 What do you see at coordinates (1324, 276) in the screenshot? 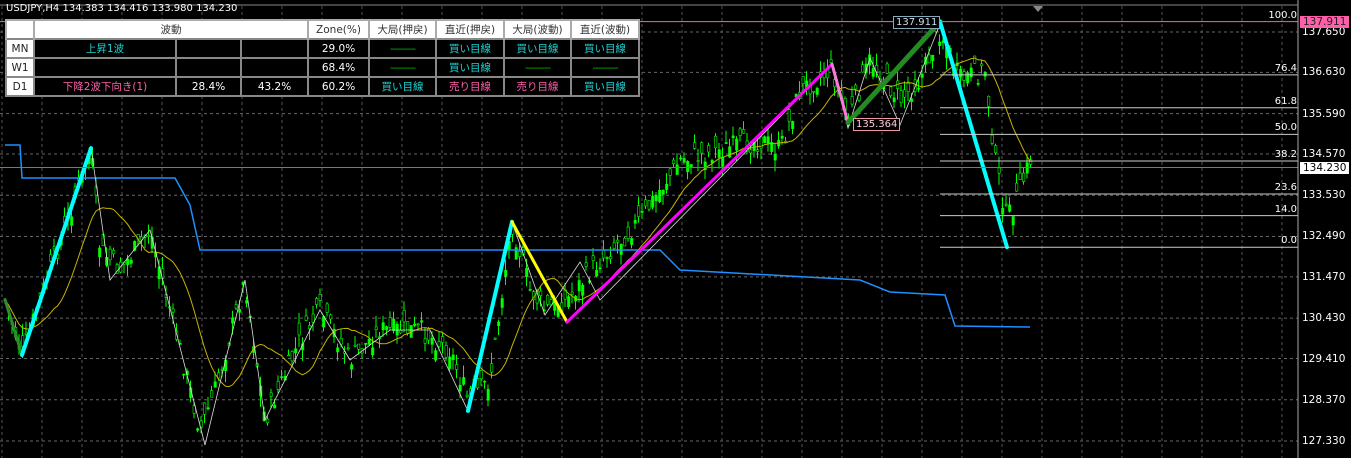
I see `price-tick-label: 131.470` at bounding box center [1324, 276].